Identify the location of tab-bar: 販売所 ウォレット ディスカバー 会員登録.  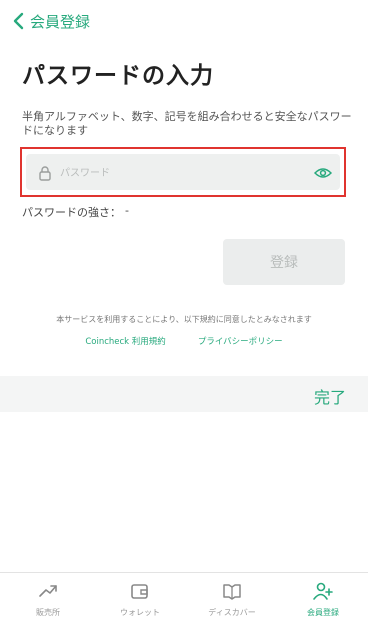
(184, 601).